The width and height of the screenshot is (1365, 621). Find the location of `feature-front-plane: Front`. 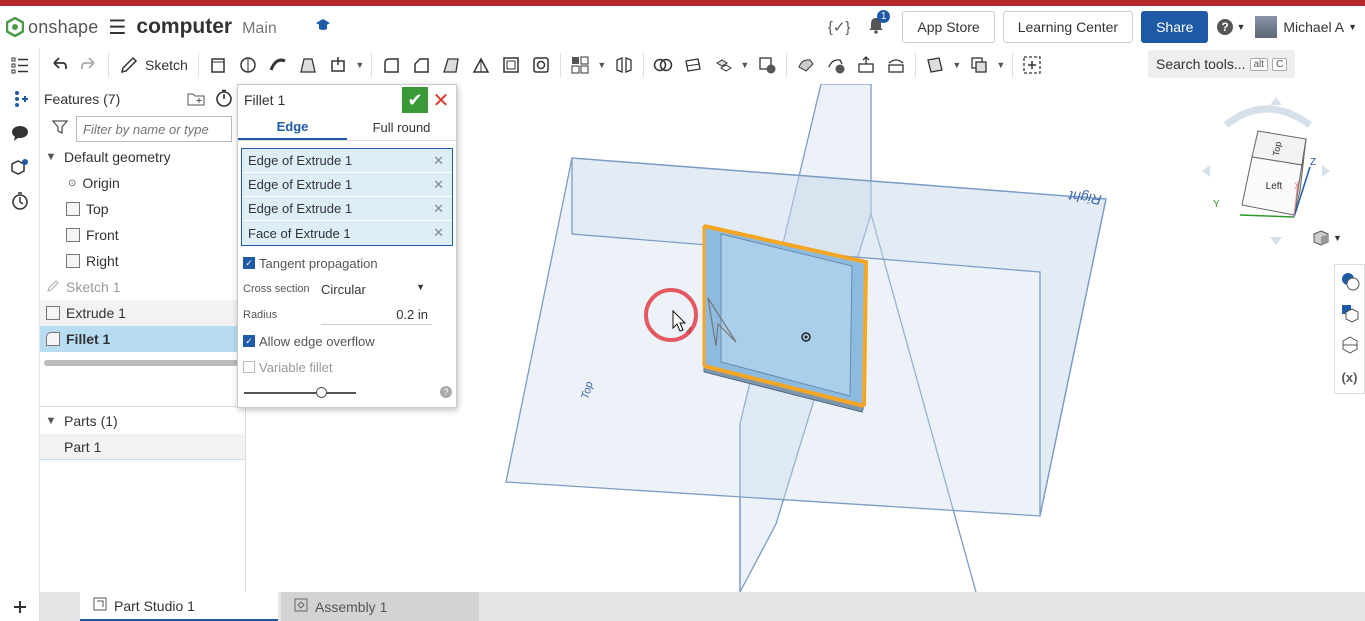

feature-front-plane: Front is located at coordinates (142, 235).